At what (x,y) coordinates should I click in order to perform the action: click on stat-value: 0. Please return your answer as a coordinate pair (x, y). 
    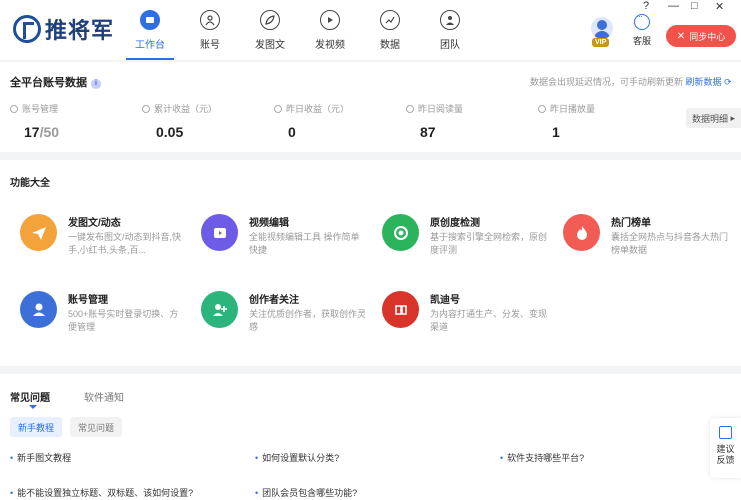
    Looking at the image, I should click on (292, 132).